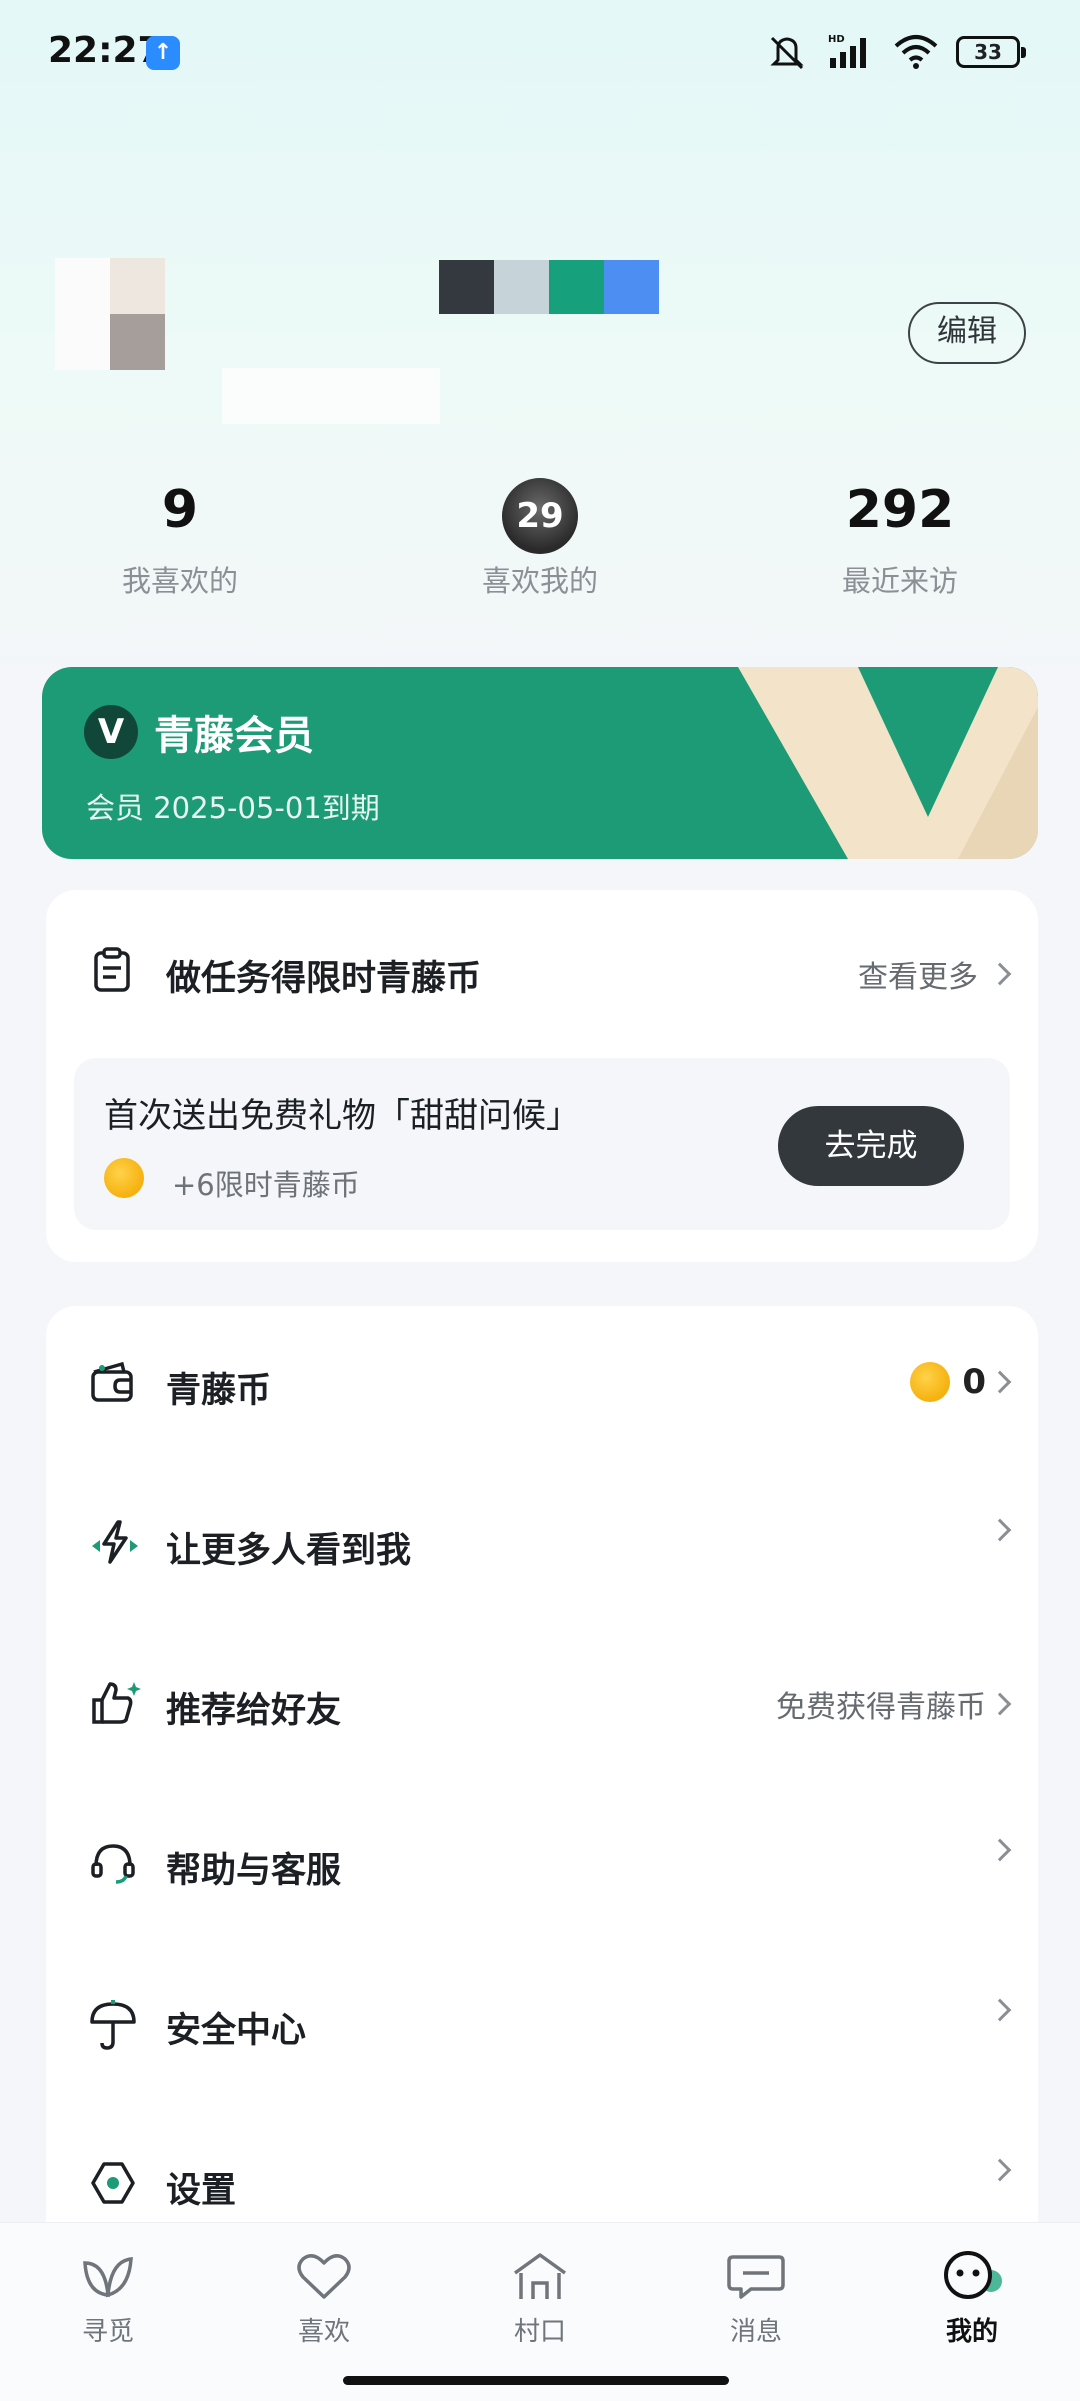 Image resolution: width=1080 pixels, height=2401 pixels. I want to click on menu-label: 推荐给好友, so click(254, 1711).